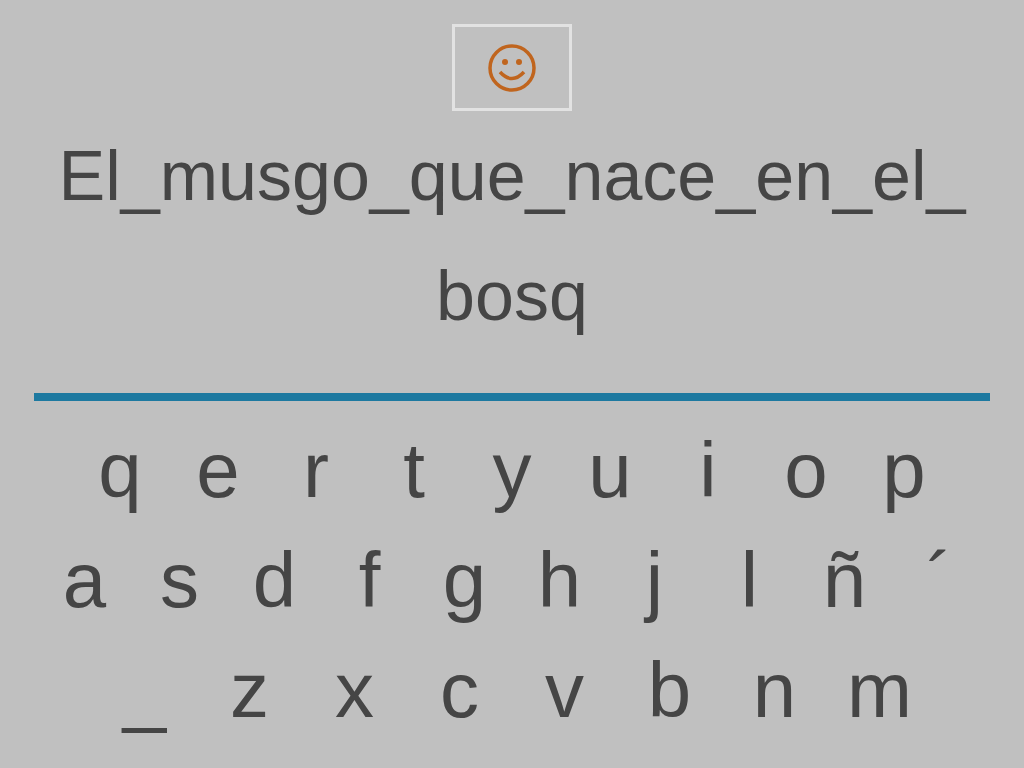 The height and width of the screenshot is (768, 1024). I want to click on letter-key: l, so click(749, 580).